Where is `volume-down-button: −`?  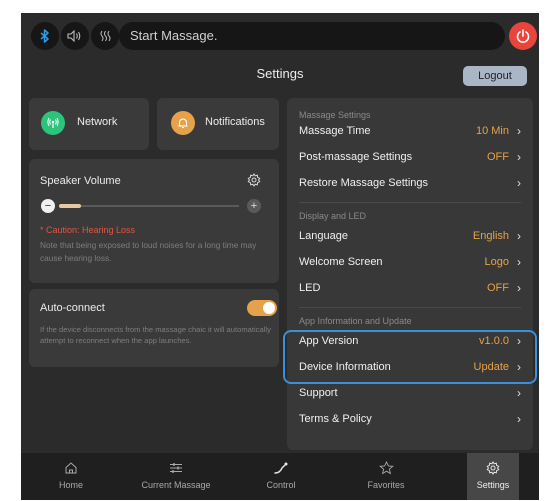
volume-down-button: − is located at coordinates (48, 206).